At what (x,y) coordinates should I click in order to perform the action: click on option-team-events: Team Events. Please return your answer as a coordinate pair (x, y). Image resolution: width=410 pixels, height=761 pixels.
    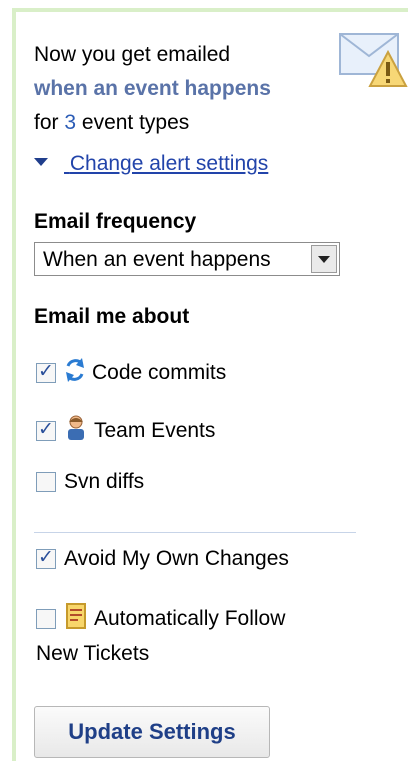
    Looking at the image, I should click on (125, 431).